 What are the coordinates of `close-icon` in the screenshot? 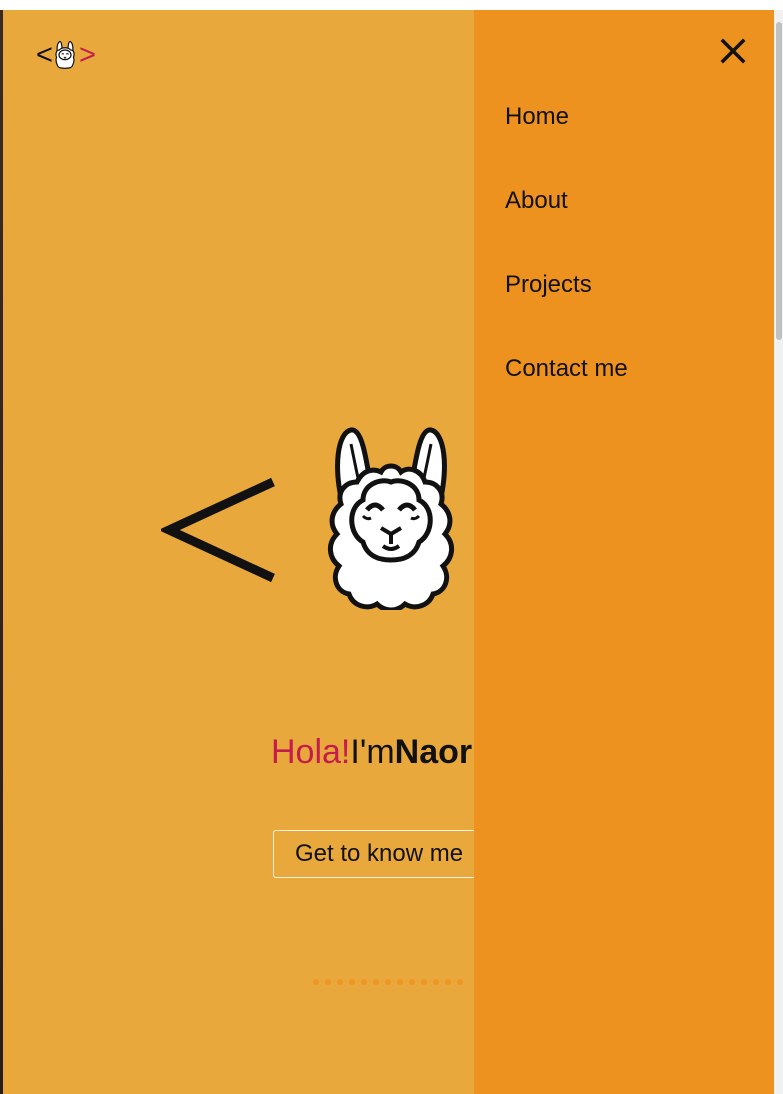 It's located at (733, 51).